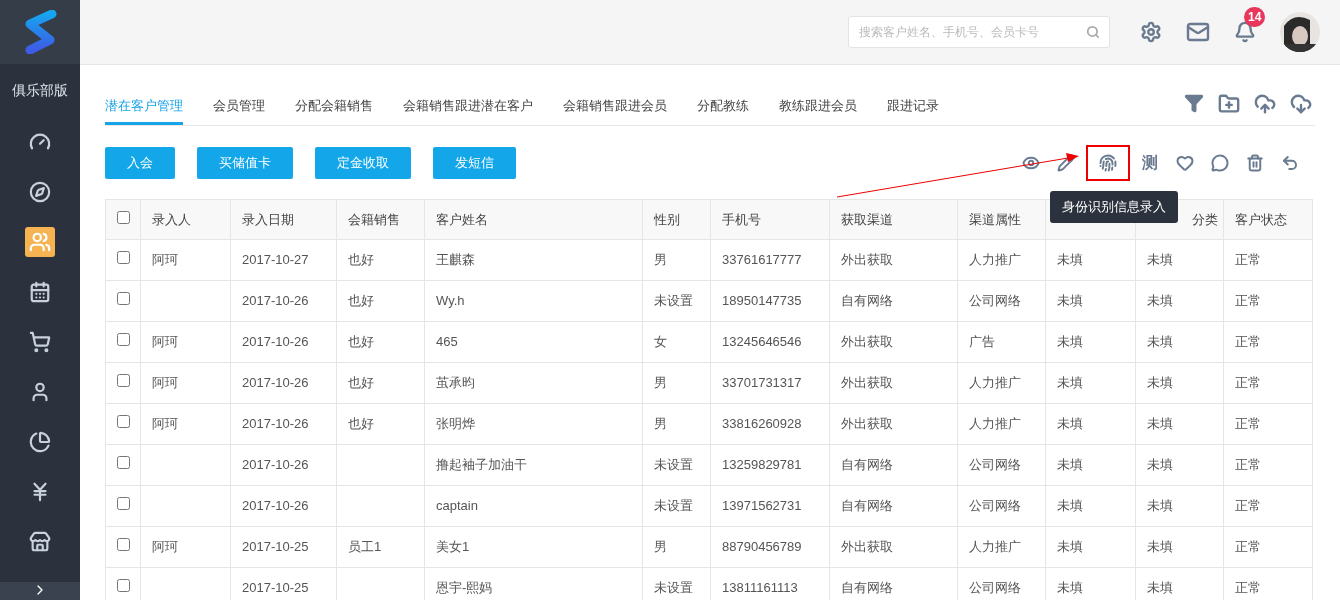 This screenshot has height=600, width=1340. I want to click on compass-icon, so click(40, 192).